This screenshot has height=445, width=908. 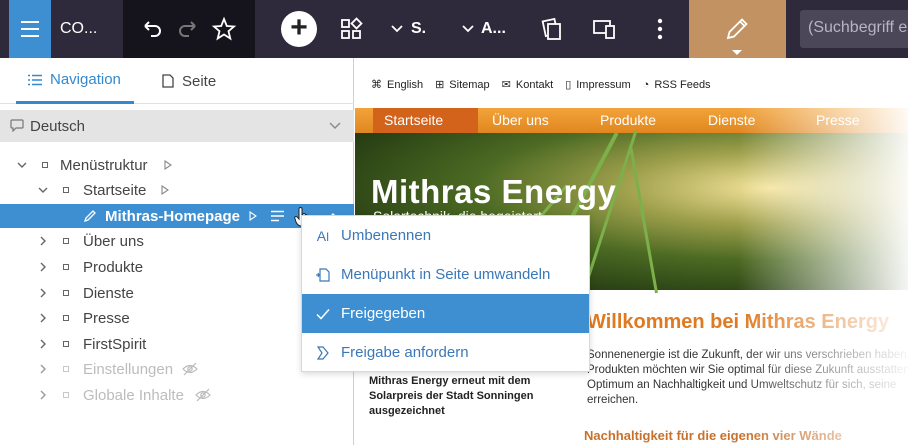 What do you see at coordinates (89, 216) in the screenshot?
I see `pencil-icon` at bounding box center [89, 216].